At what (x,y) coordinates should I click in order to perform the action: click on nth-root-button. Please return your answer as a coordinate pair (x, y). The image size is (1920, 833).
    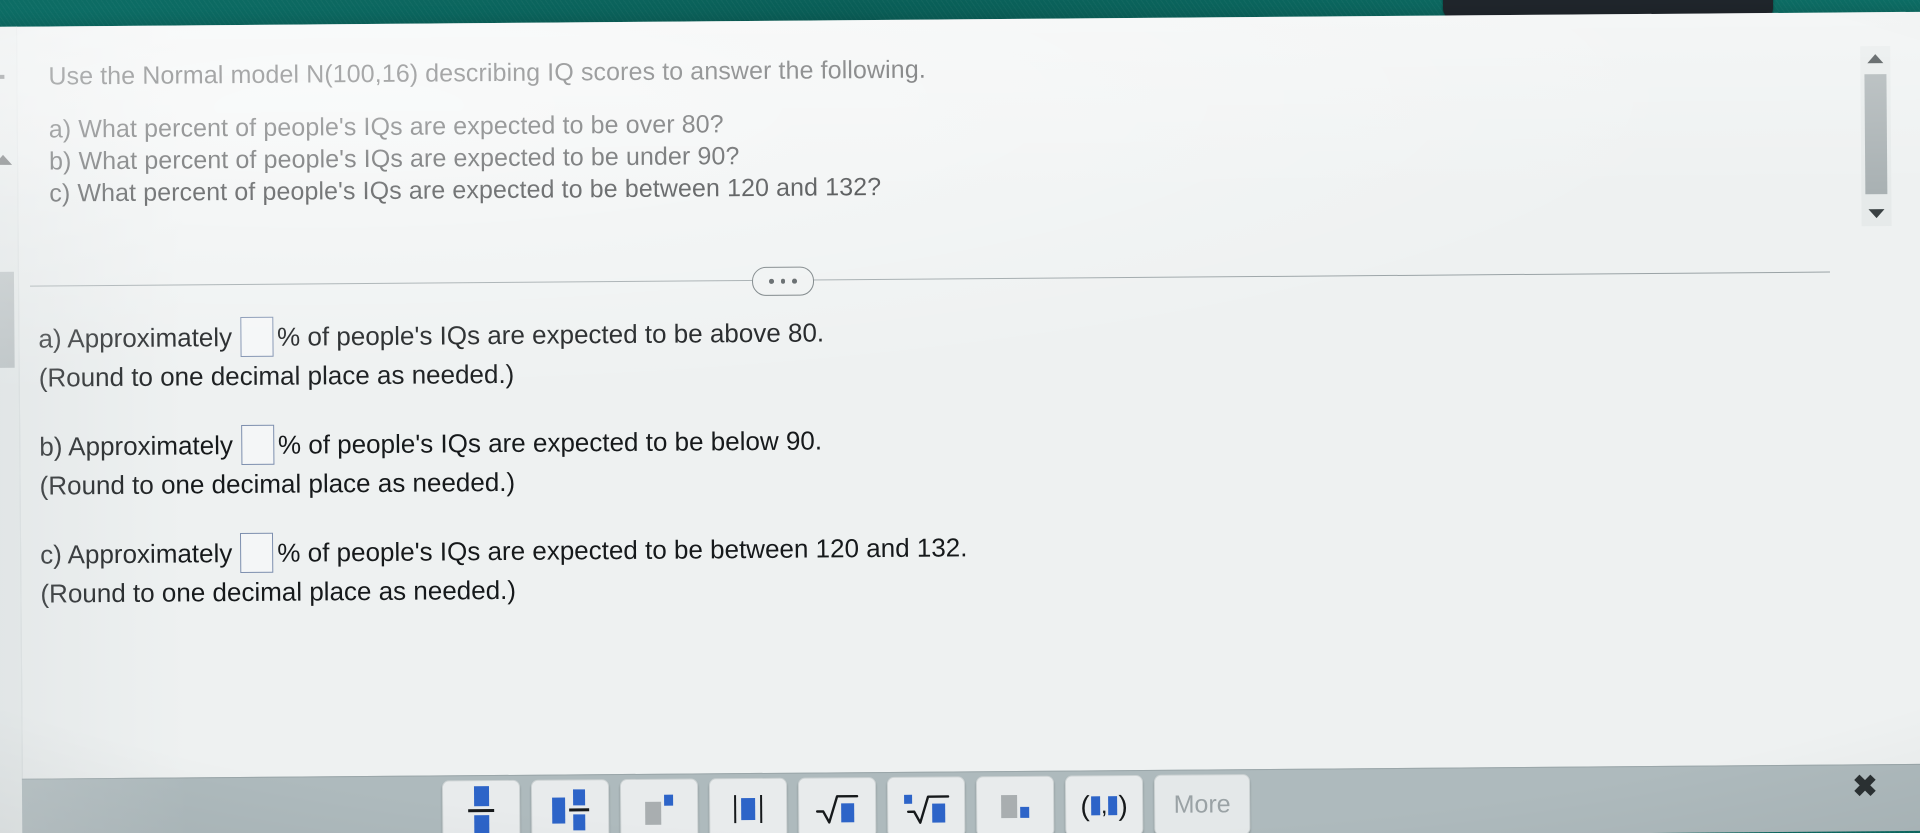
    Looking at the image, I should click on (926, 804).